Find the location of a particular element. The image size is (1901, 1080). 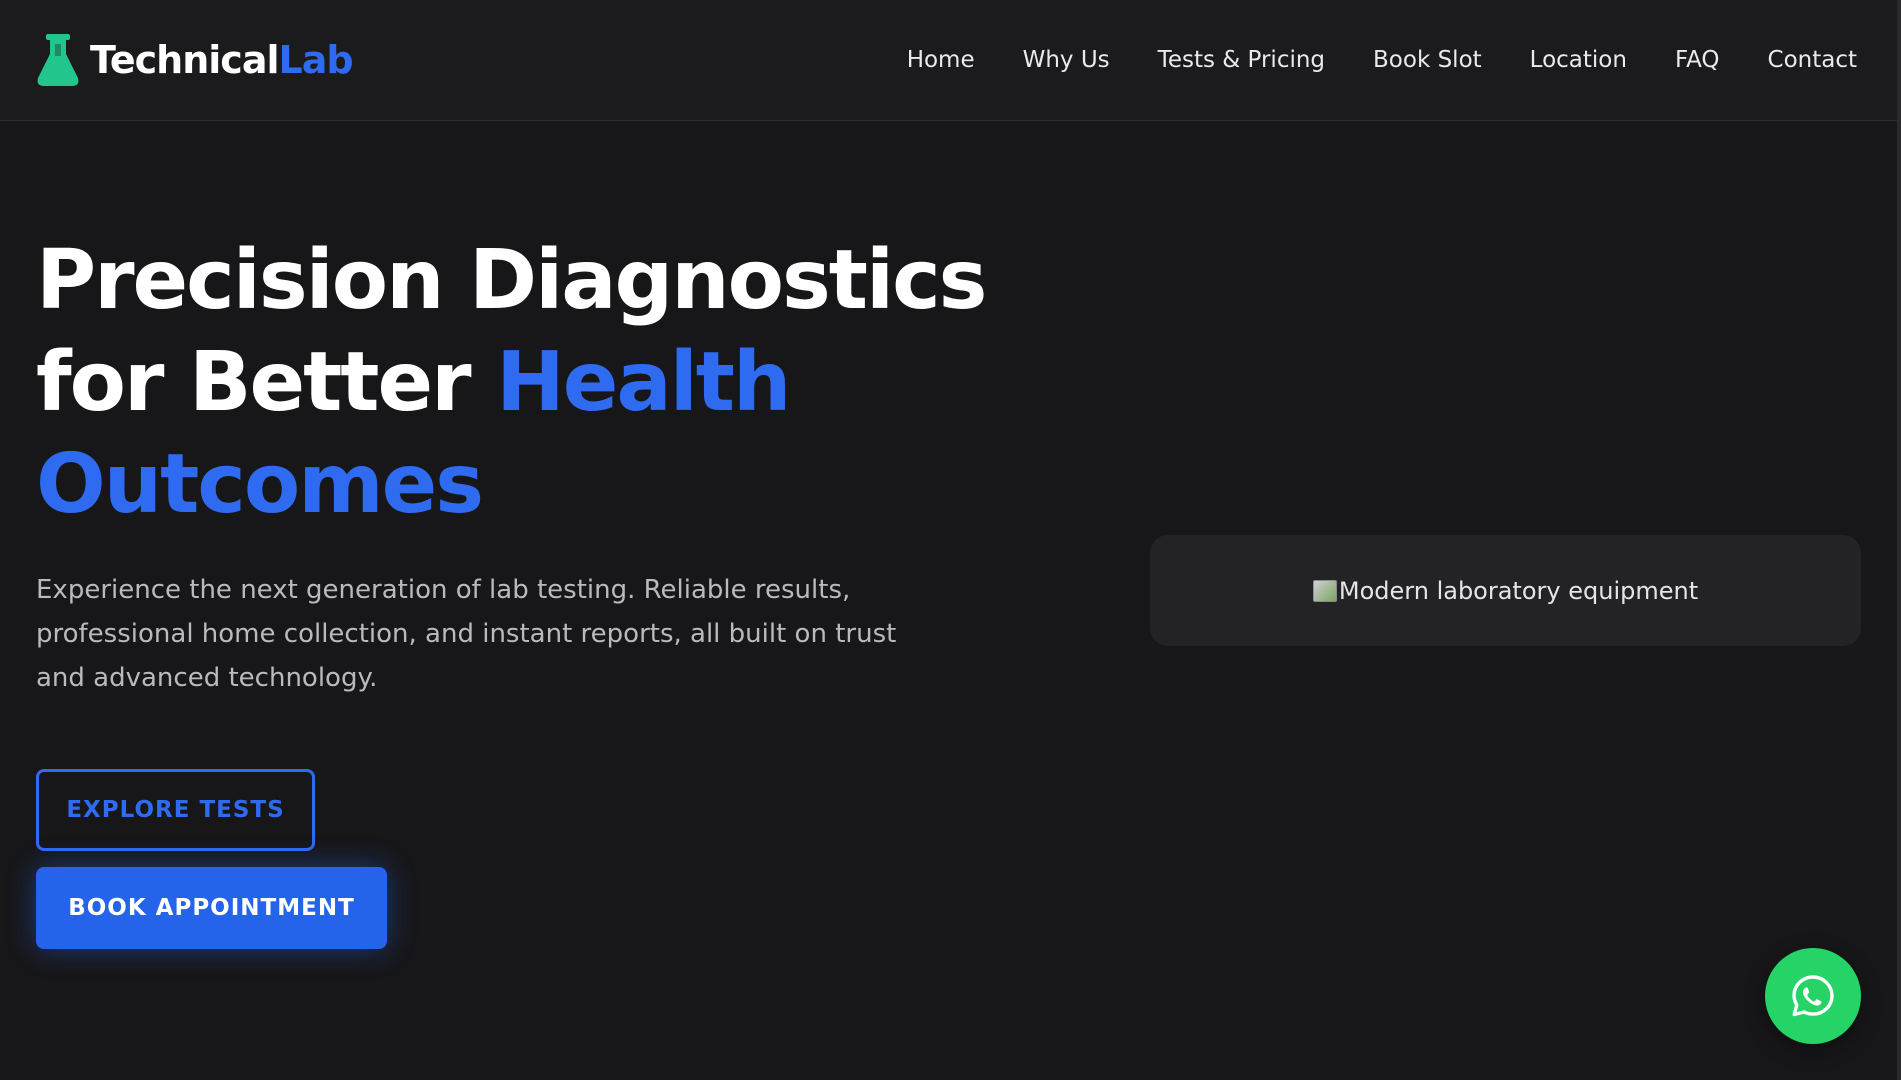

book-appointment-button: BOOK APPOINTMENT is located at coordinates (211, 908).